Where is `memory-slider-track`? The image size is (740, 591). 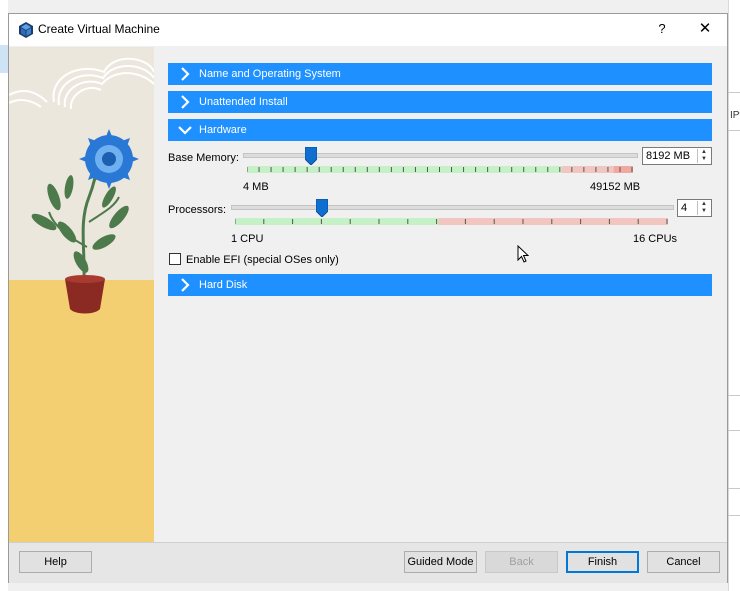
memory-slider-track is located at coordinates (440, 155).